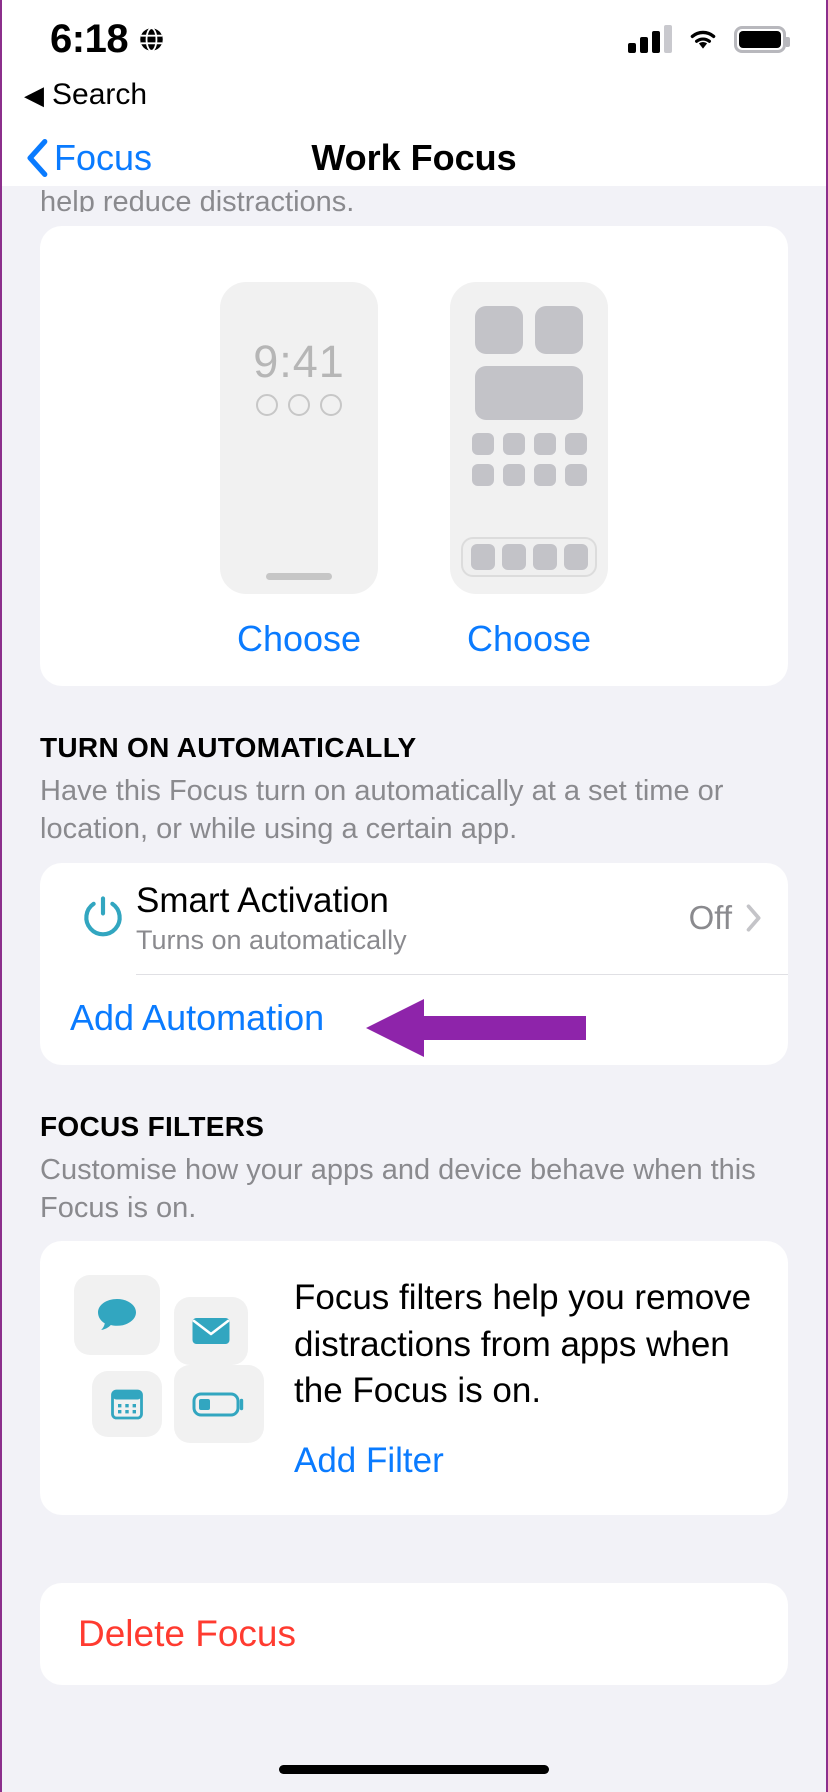 The width and height of the screenshot is (828, 1792). I want to click on chevron-left-icon, so click(37, 157).